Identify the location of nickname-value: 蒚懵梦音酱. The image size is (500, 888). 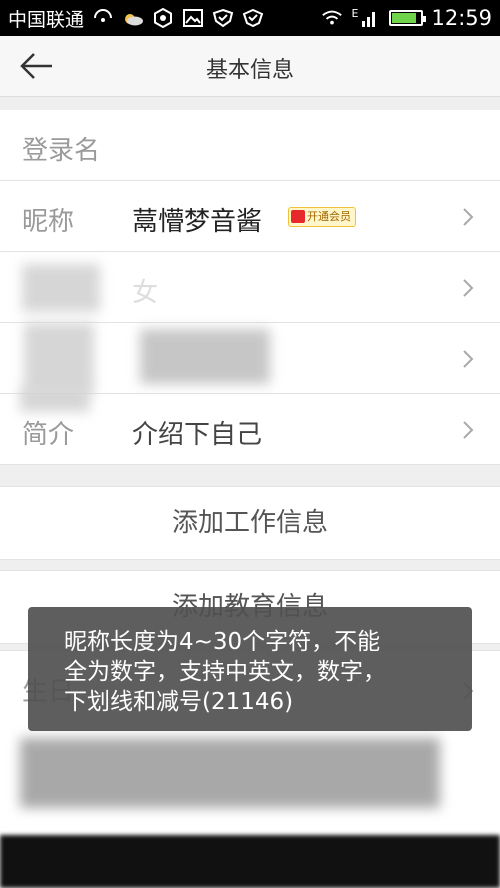
(197, 222).